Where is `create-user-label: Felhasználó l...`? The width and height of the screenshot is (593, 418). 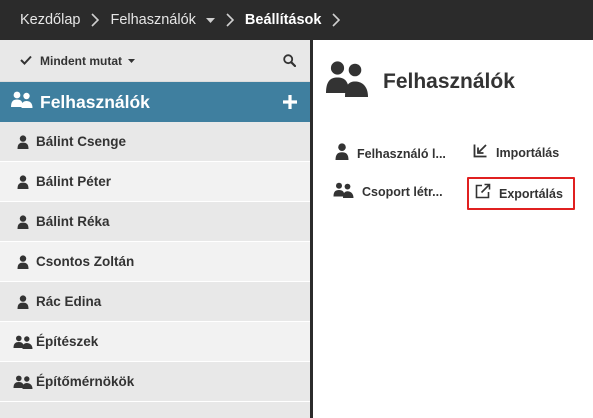
create-user-label: Felhasználó l... is located at coordinates (401, 154).